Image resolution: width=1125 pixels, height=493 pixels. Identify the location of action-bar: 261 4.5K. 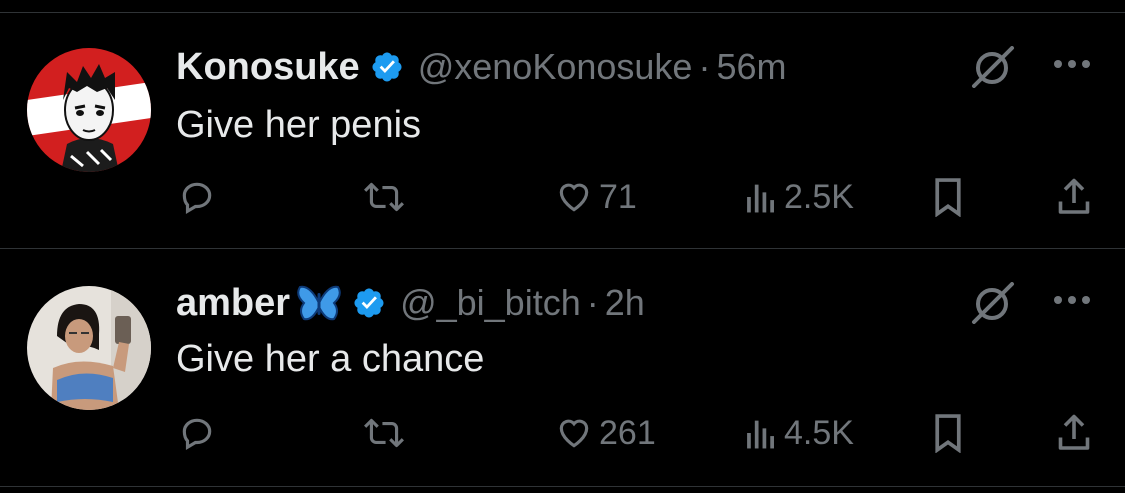
(562, 433).